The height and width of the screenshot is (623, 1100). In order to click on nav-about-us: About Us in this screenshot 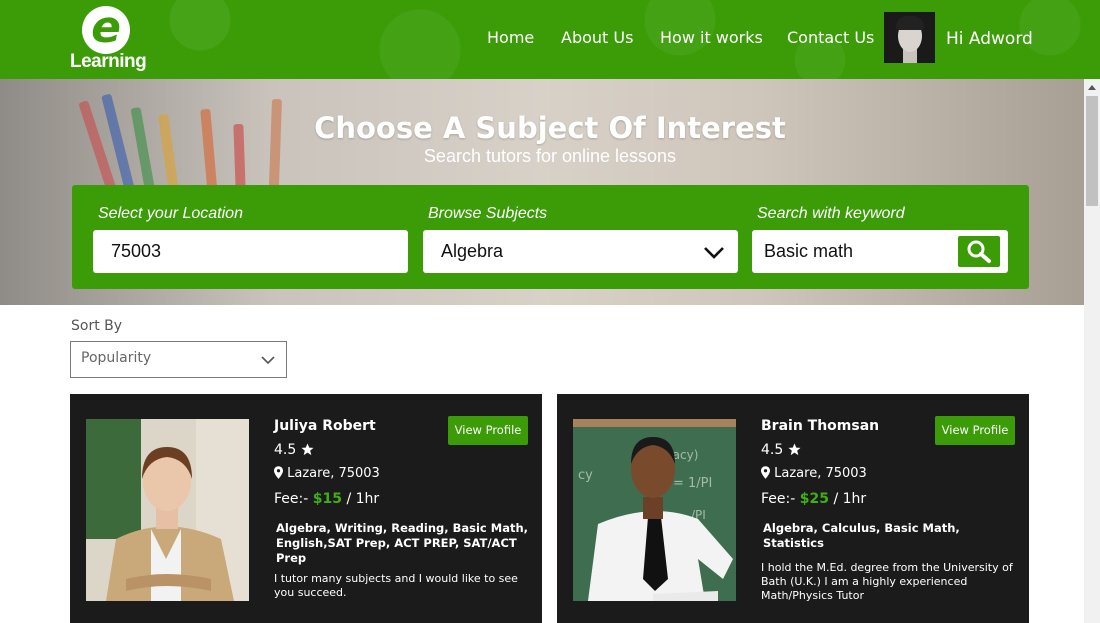, I will do `click(597, 37)`.